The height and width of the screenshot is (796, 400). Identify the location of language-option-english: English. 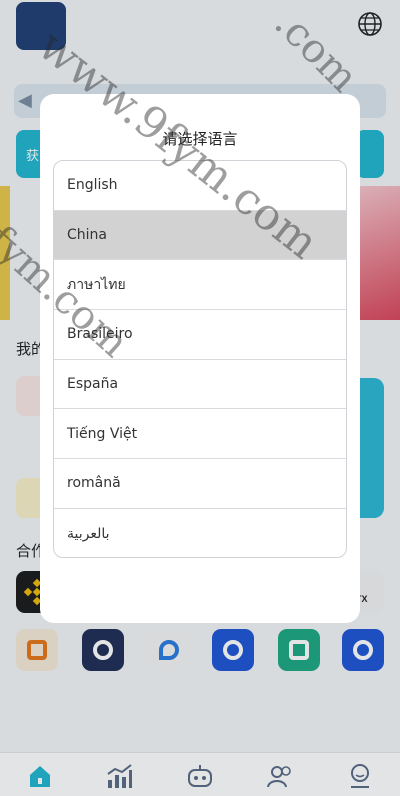
(200, 186).